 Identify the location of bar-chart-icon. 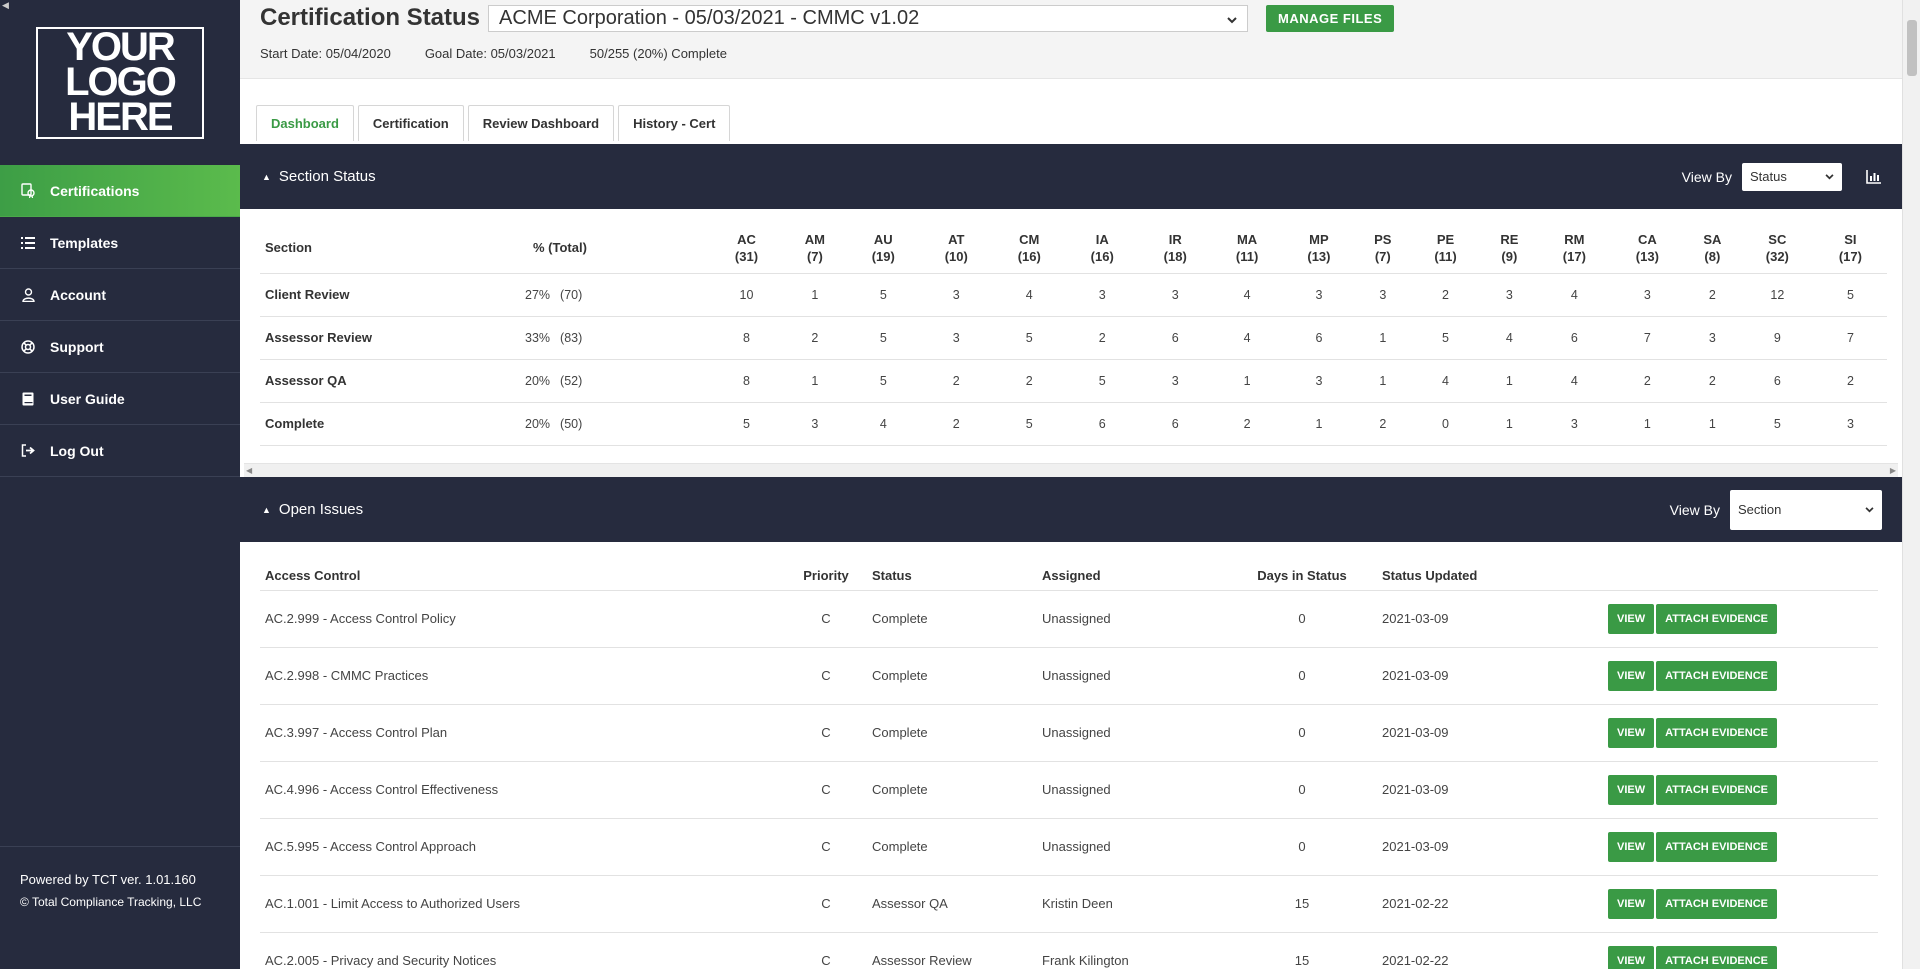
(1874, 176).